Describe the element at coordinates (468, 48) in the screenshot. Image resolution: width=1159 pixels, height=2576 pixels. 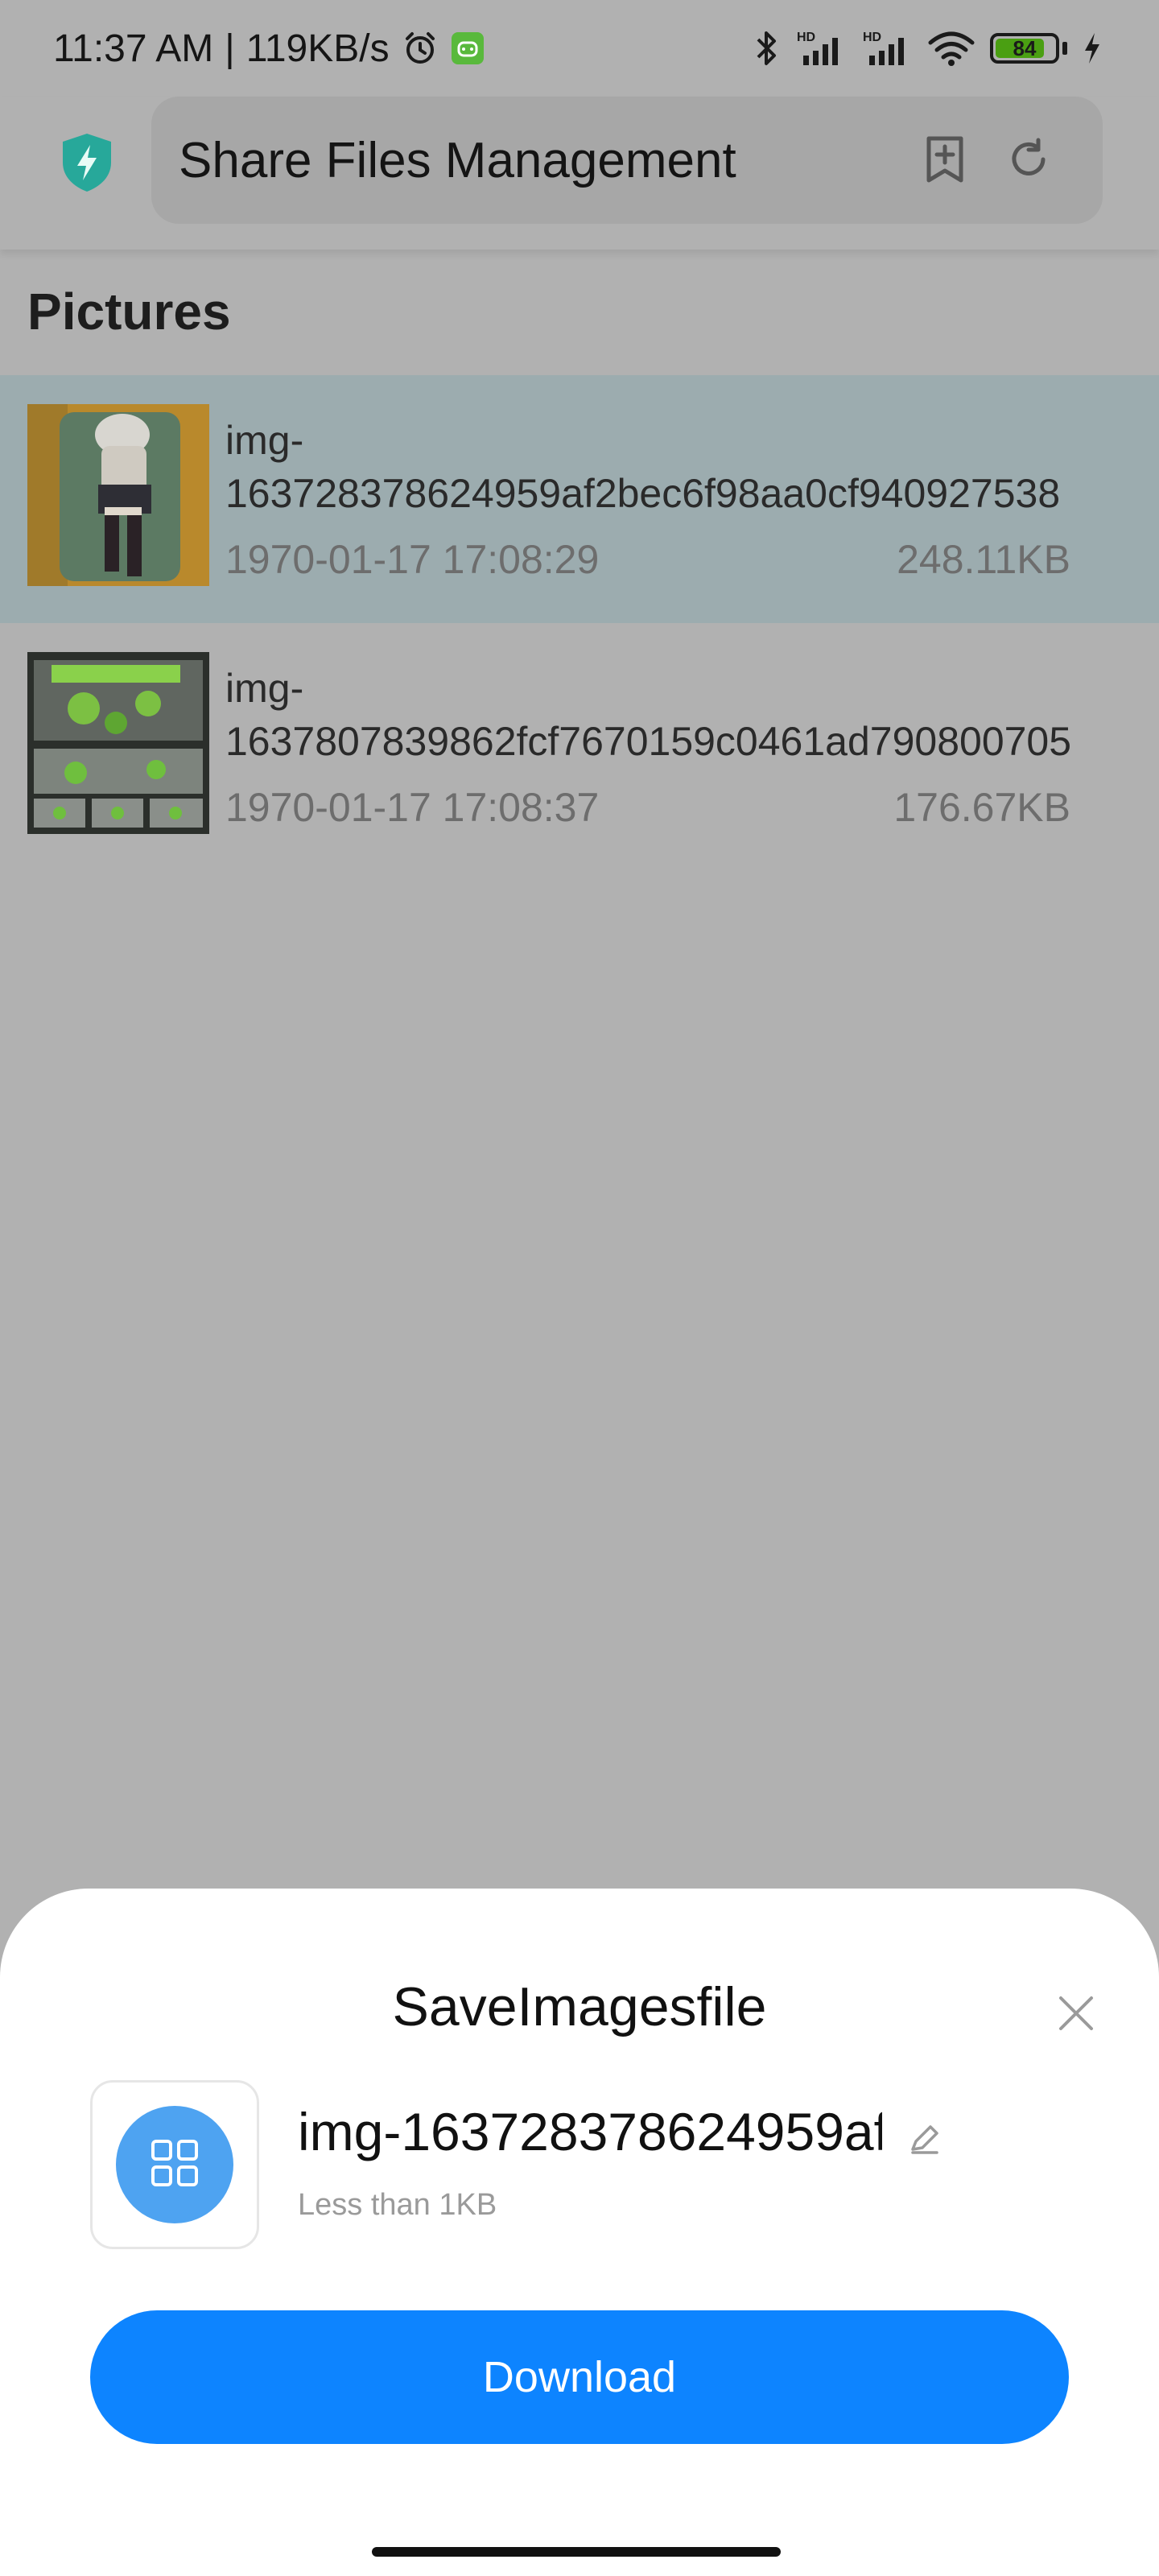
I see `android-app-icon` at that location.